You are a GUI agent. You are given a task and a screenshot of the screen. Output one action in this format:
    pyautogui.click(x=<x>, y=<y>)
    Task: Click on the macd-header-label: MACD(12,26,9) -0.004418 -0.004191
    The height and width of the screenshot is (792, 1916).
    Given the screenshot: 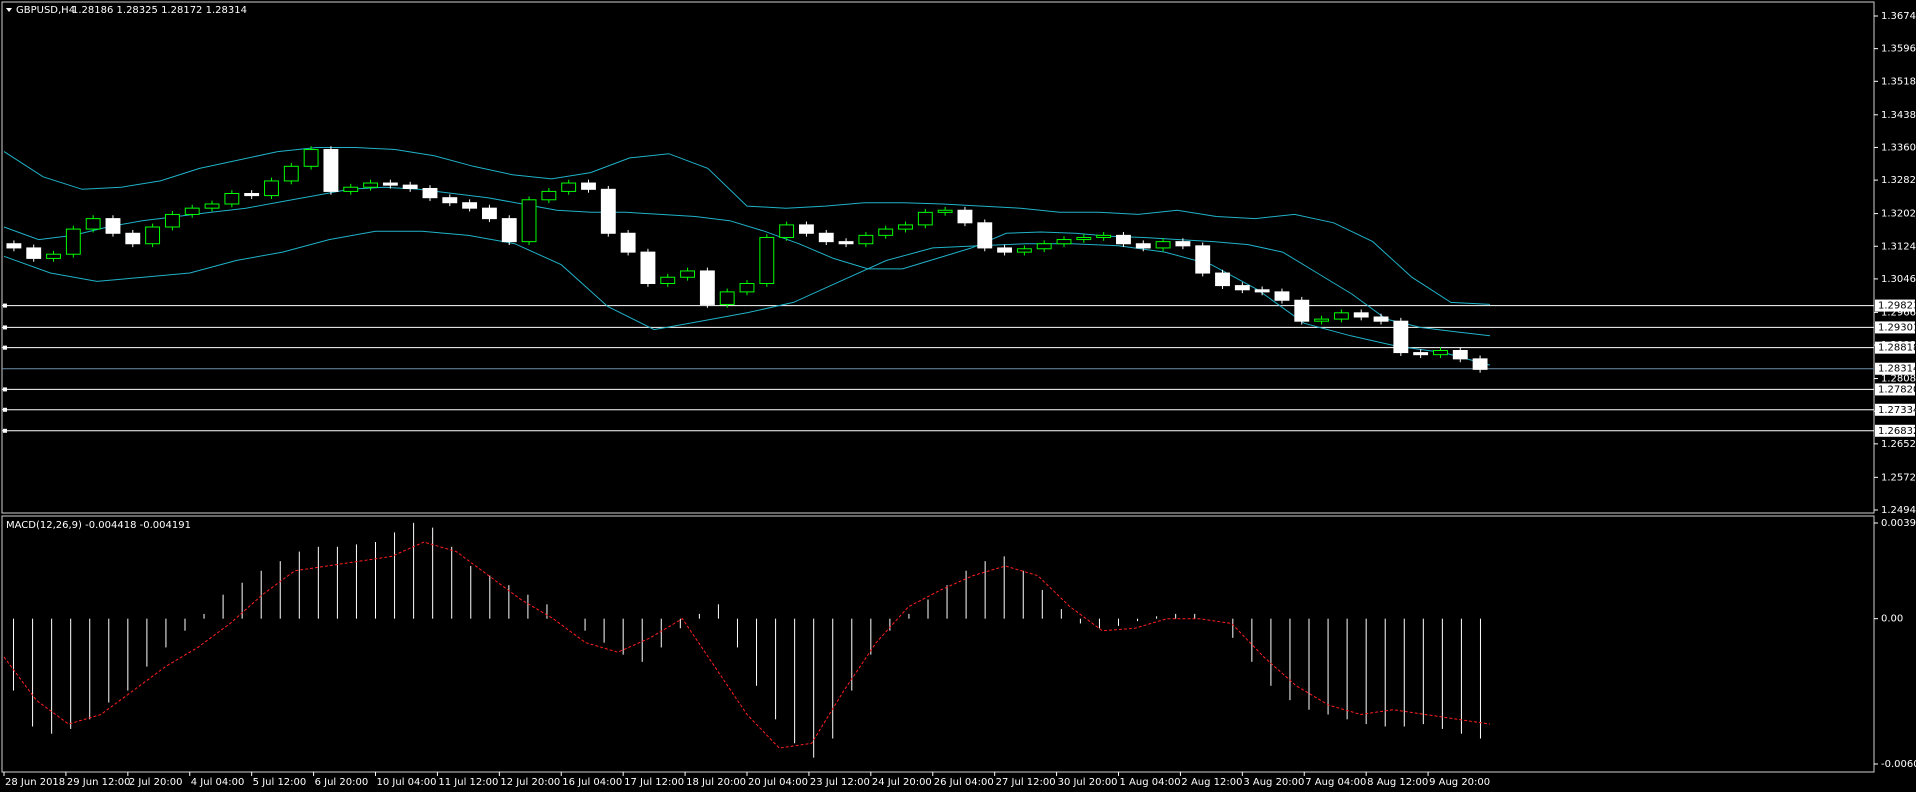 What is the action you would take?
    pyautogui.click(x=98, y=525)
    